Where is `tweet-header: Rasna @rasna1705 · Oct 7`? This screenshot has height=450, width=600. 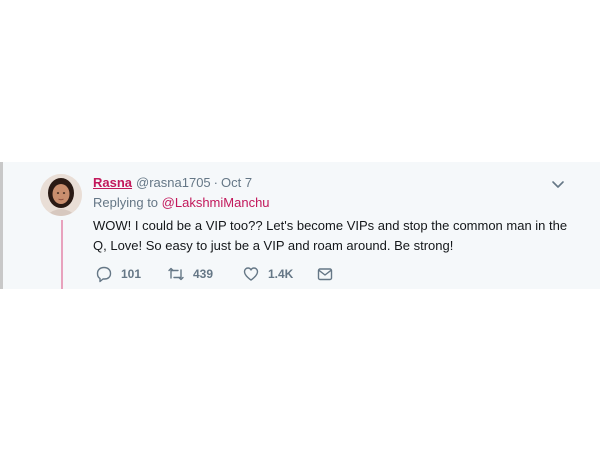 tweet-header: Rasna @rasna1705 · Oct 7 is located at coordinates (172, 183).